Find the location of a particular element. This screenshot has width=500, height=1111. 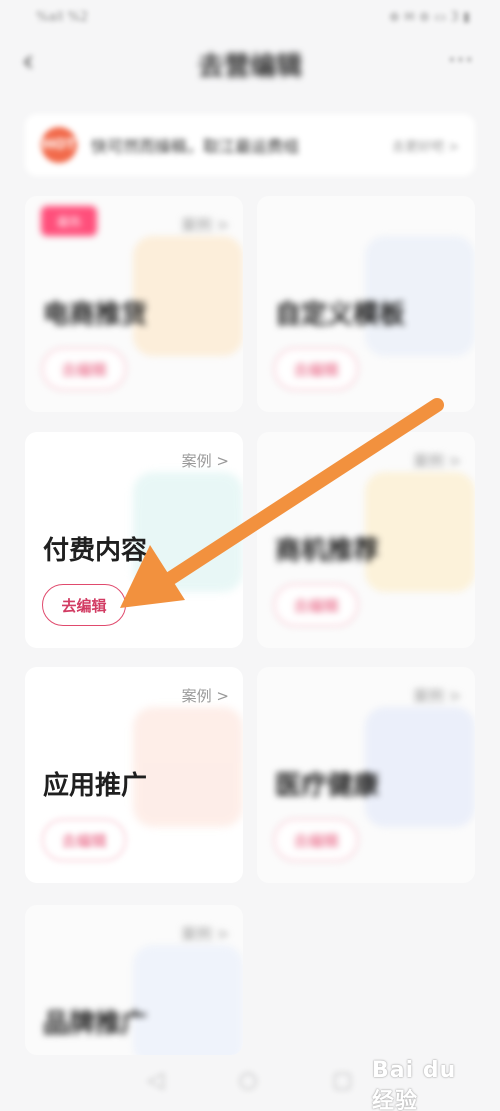

card-title: 付费内容 is located at coordinates (95, 551).